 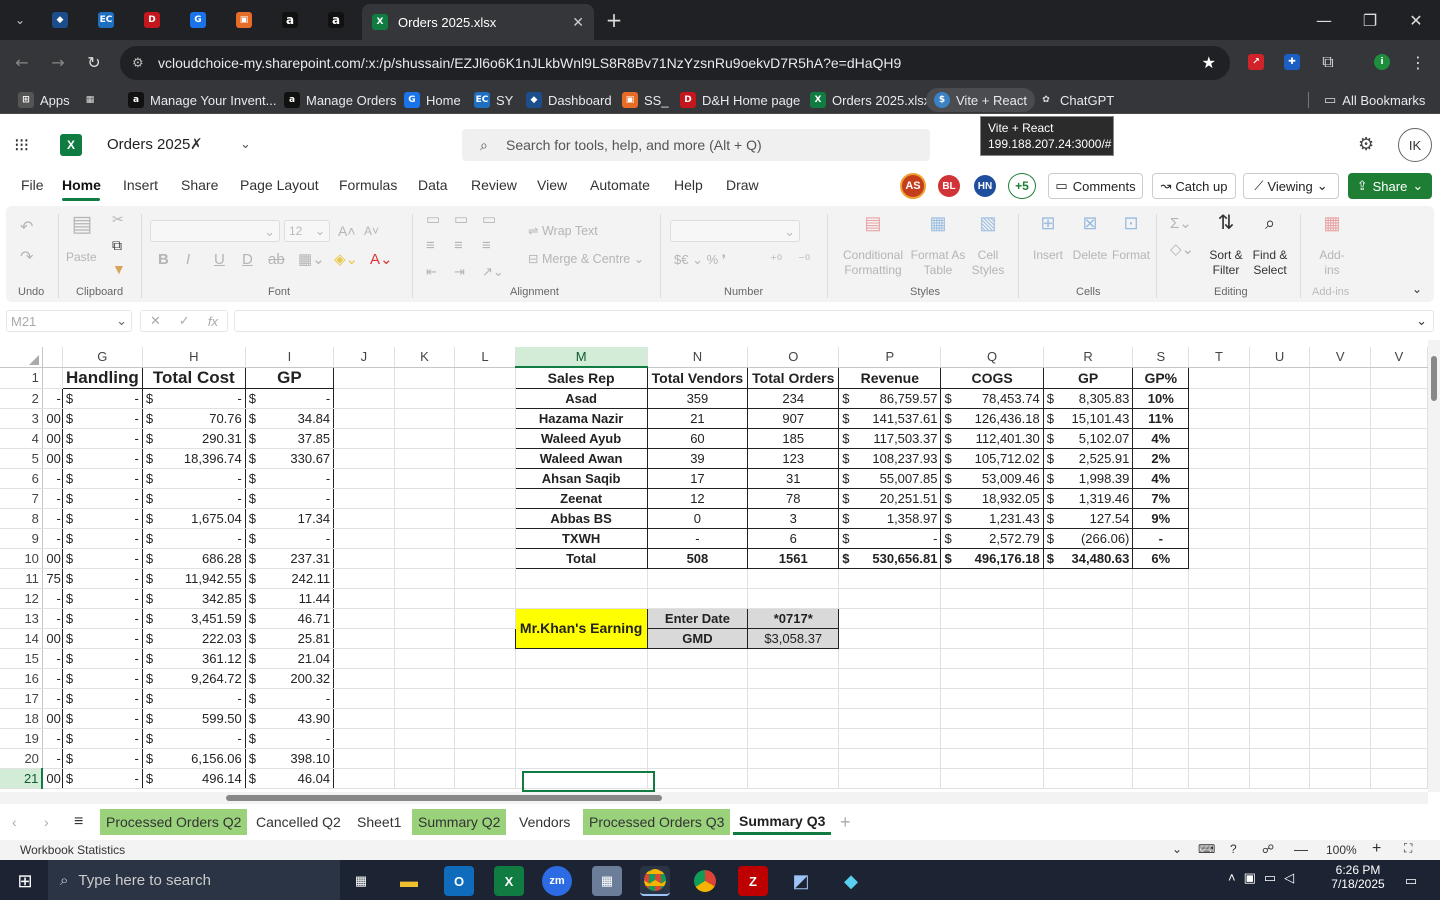 I want to click on bookmark-apps: ⊞ Apps, so click(x=44, y=100).